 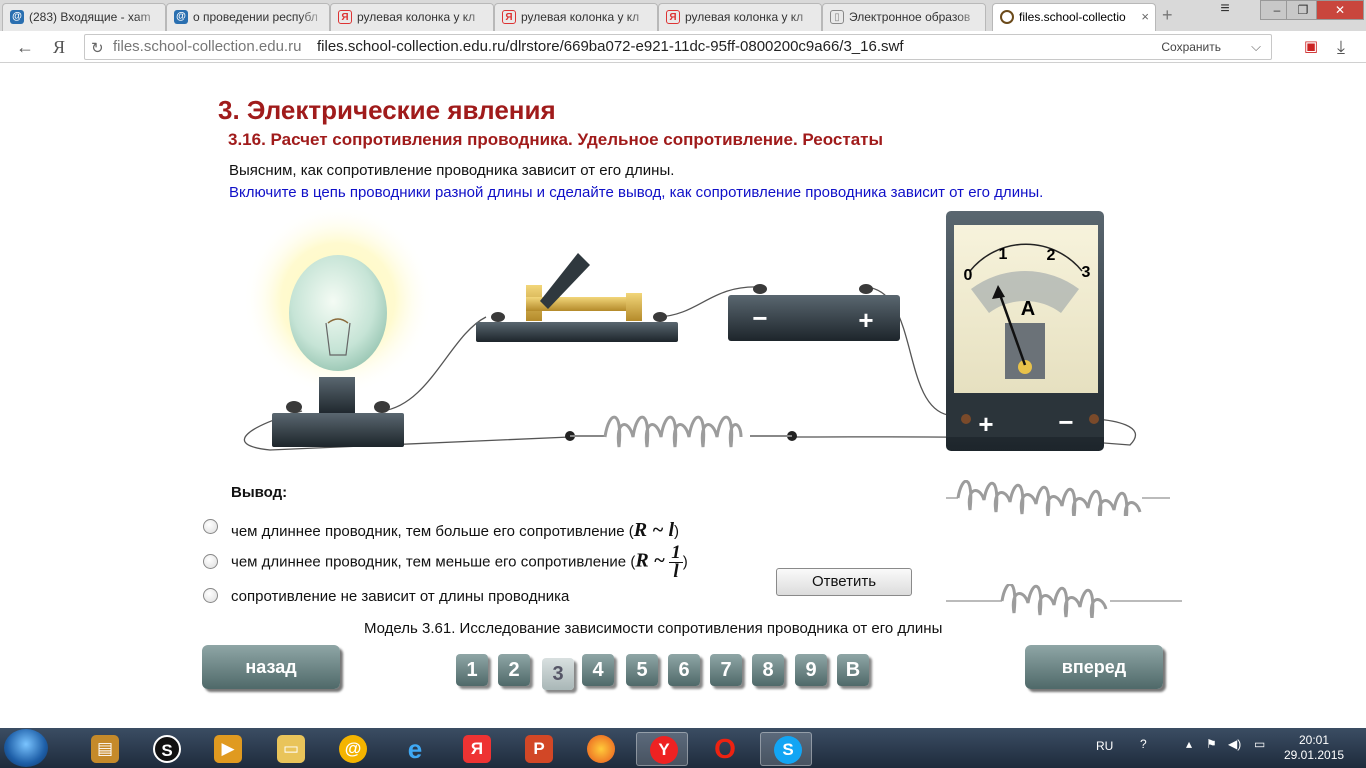 I want to click on folder-icon: ▭, so click(x=290, y=749).